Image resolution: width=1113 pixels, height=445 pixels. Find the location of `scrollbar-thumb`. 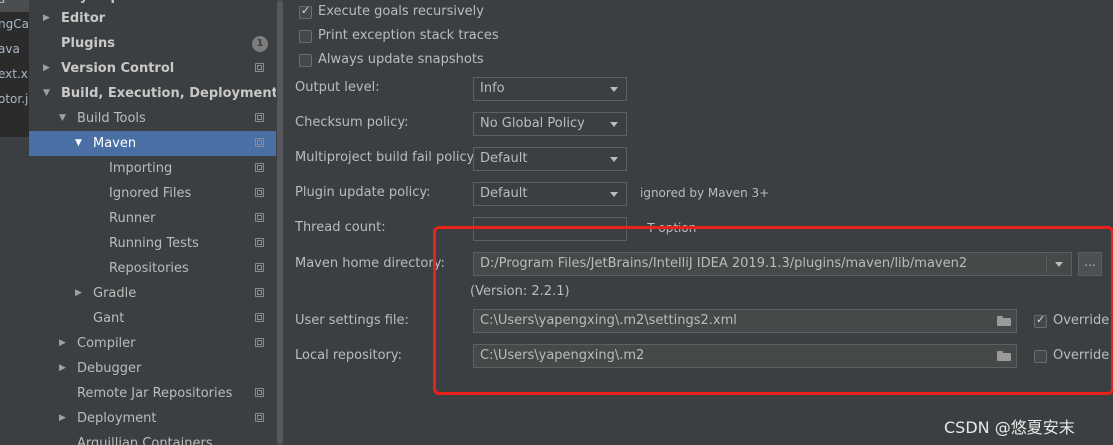

scrollbar-thumb is located at coordinates (280, 222).